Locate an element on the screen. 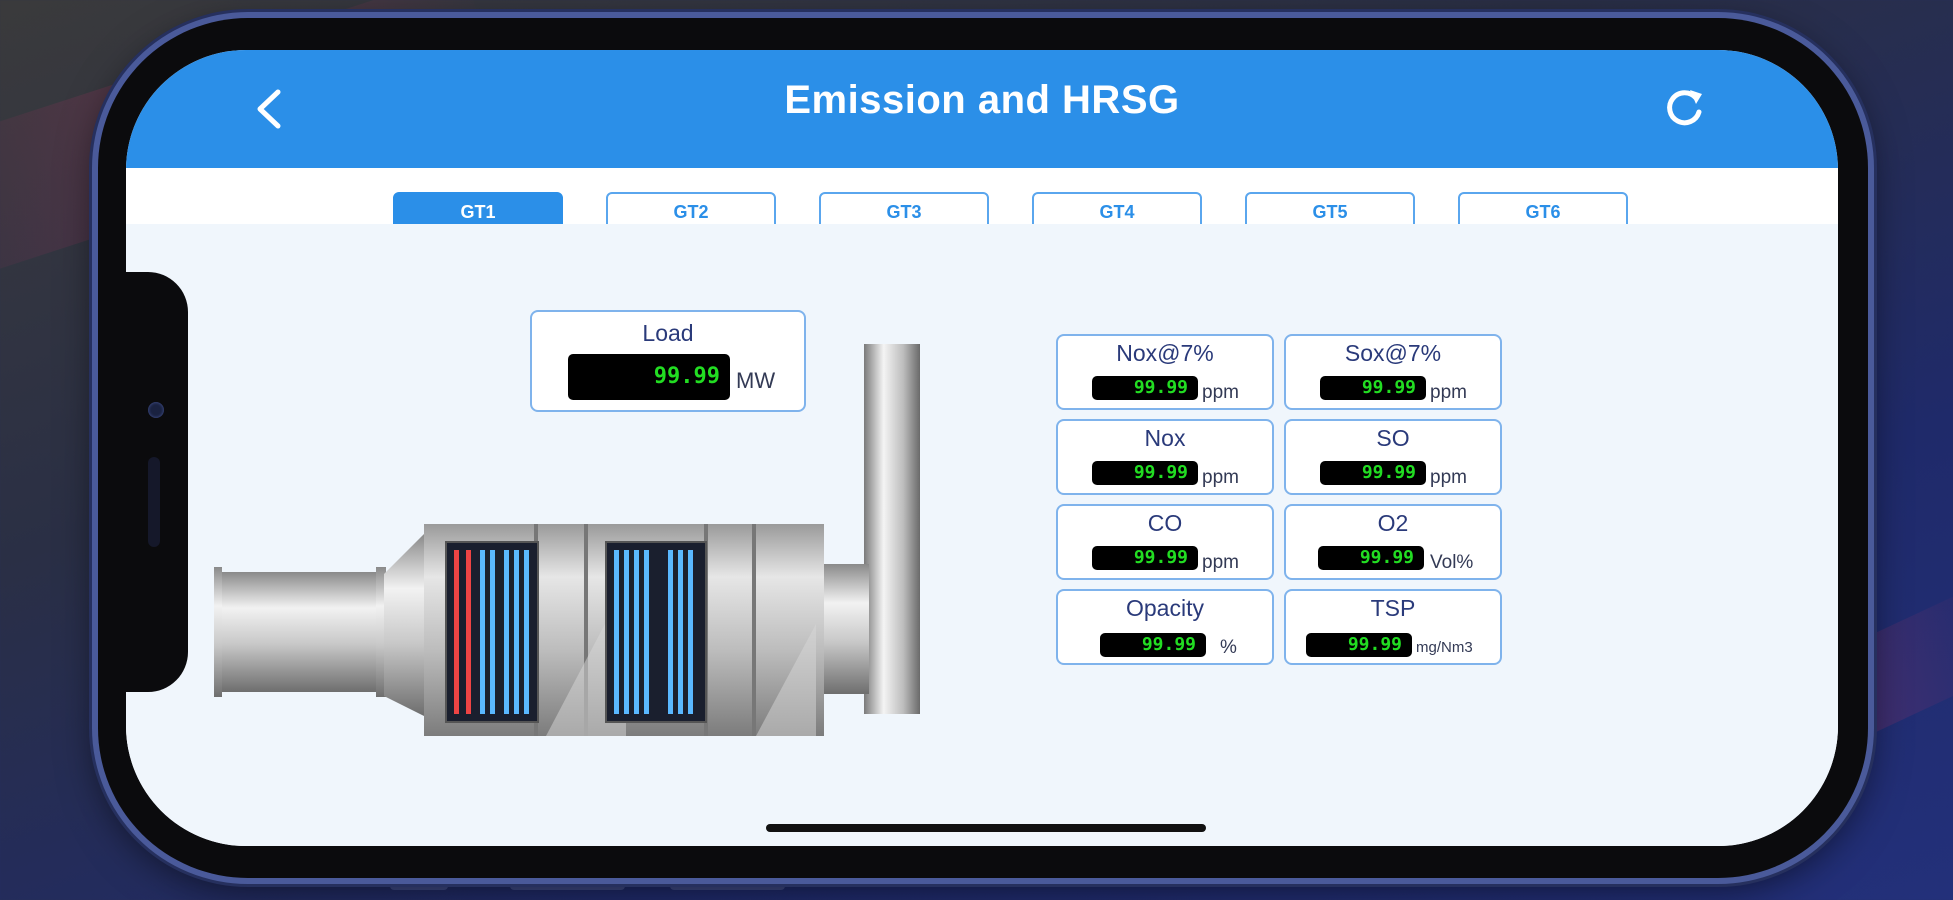 The width and height of the screenshot is (1953, 900). page-title: Emission and HRSG is located at coordinates (982, 100).